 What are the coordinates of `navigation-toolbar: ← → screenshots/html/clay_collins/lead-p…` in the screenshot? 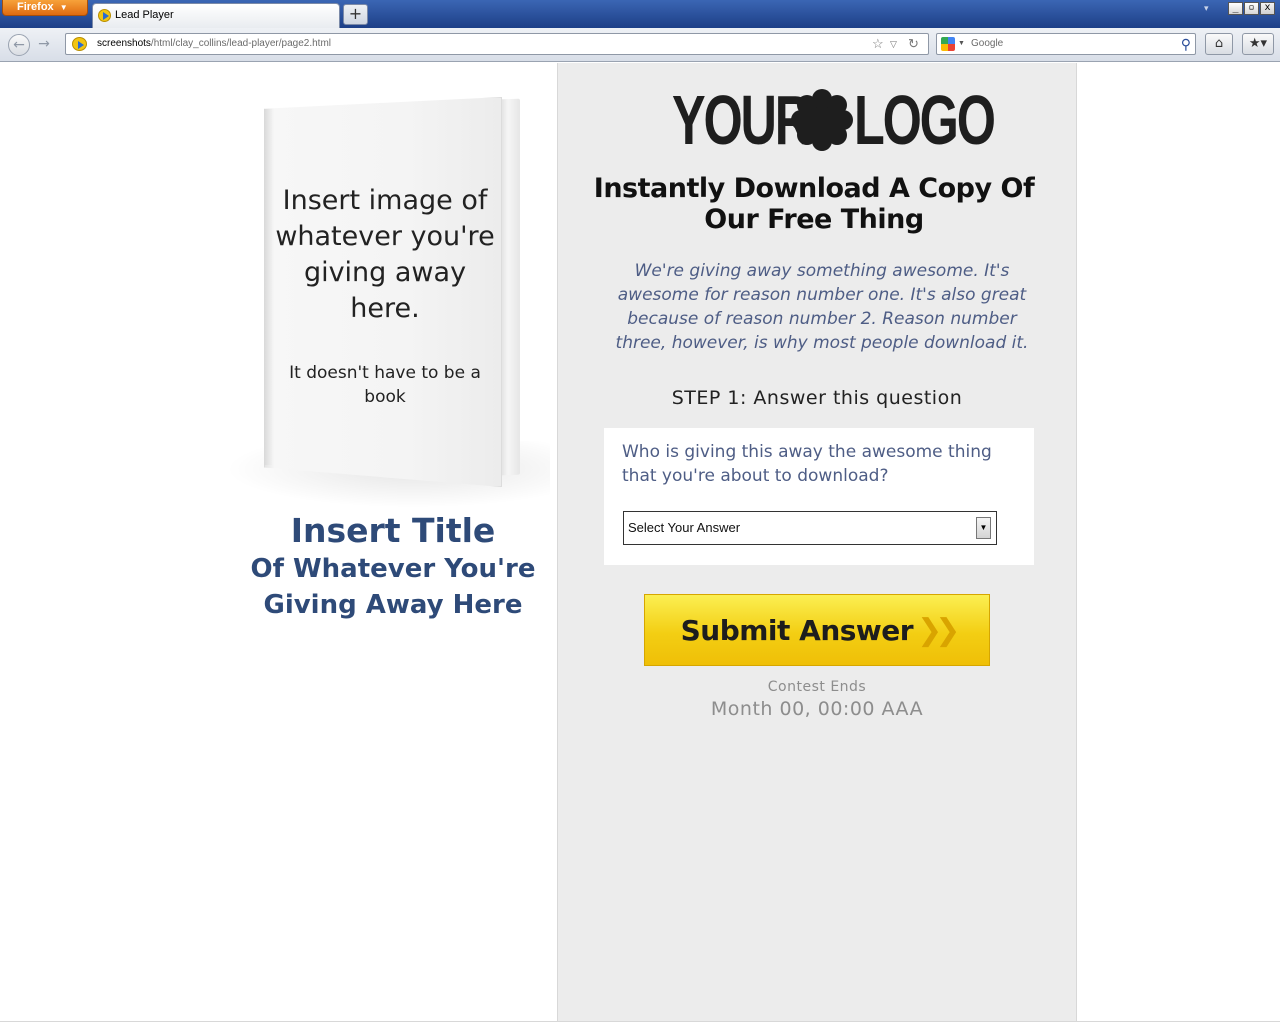 It's located at (640, 45).